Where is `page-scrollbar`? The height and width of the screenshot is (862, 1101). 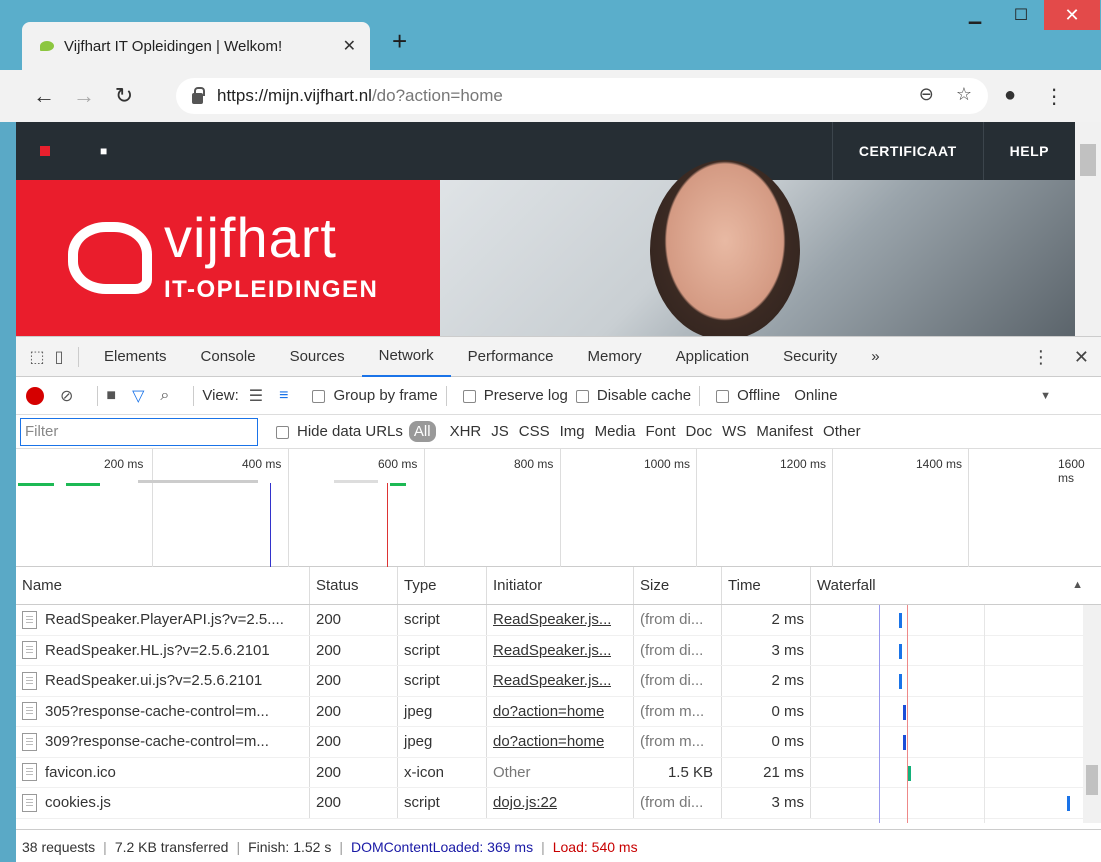 page-scrollbar is located at coordinates (1088, 229).